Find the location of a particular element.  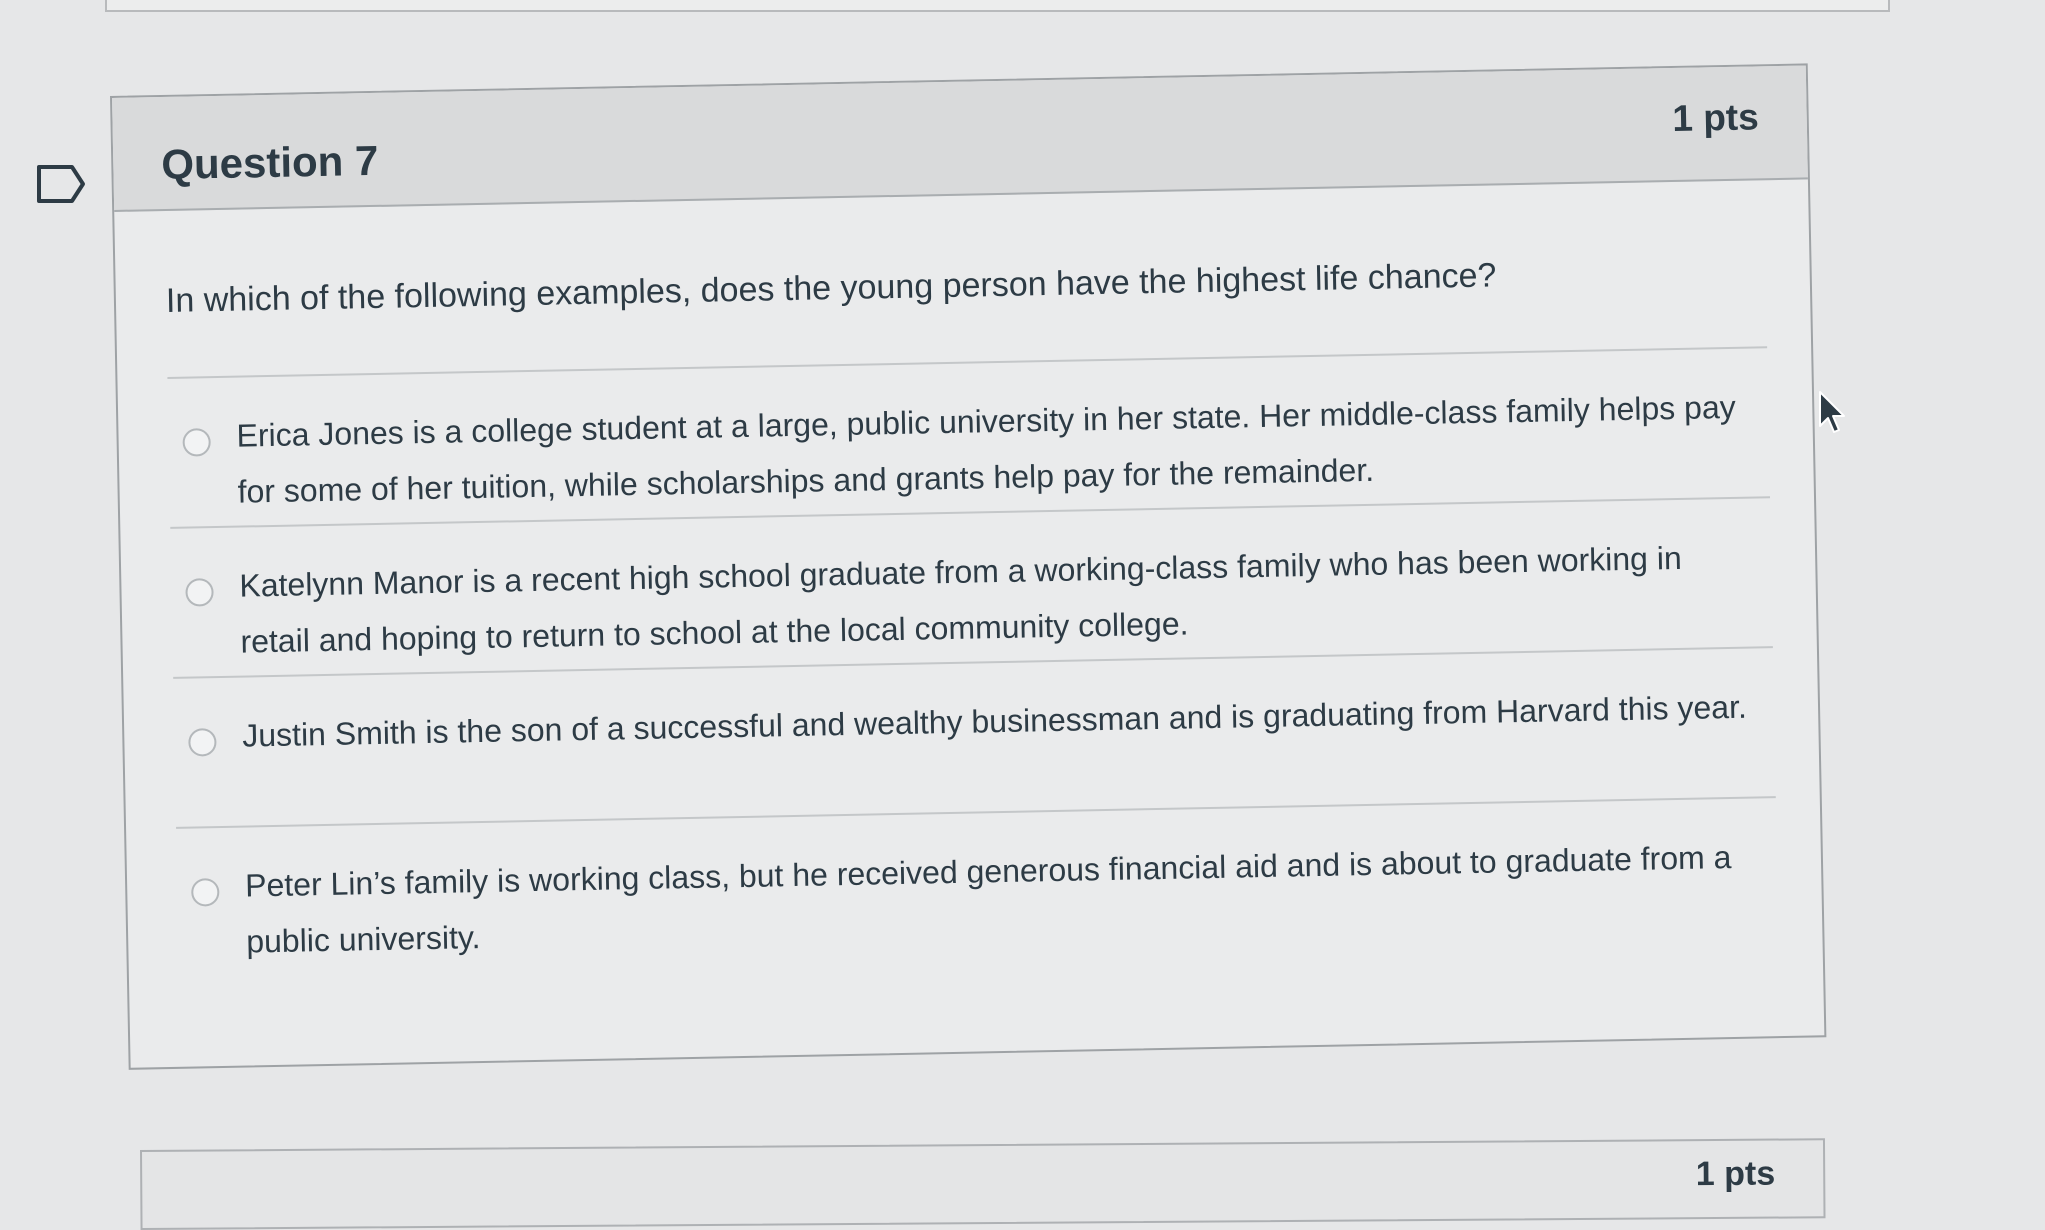

next-question-points: 1 pts is located at coordinates (1735, 1174).